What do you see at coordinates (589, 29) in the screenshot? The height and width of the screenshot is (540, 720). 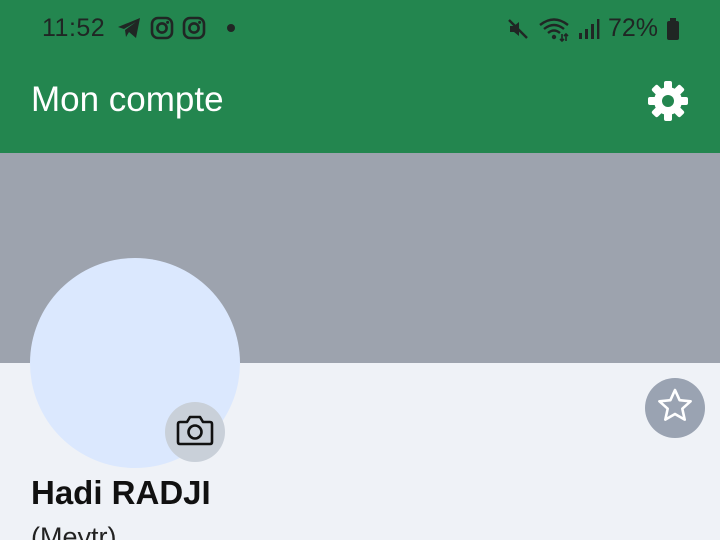 I see `signal-icon` at bounding box center [589, 29].